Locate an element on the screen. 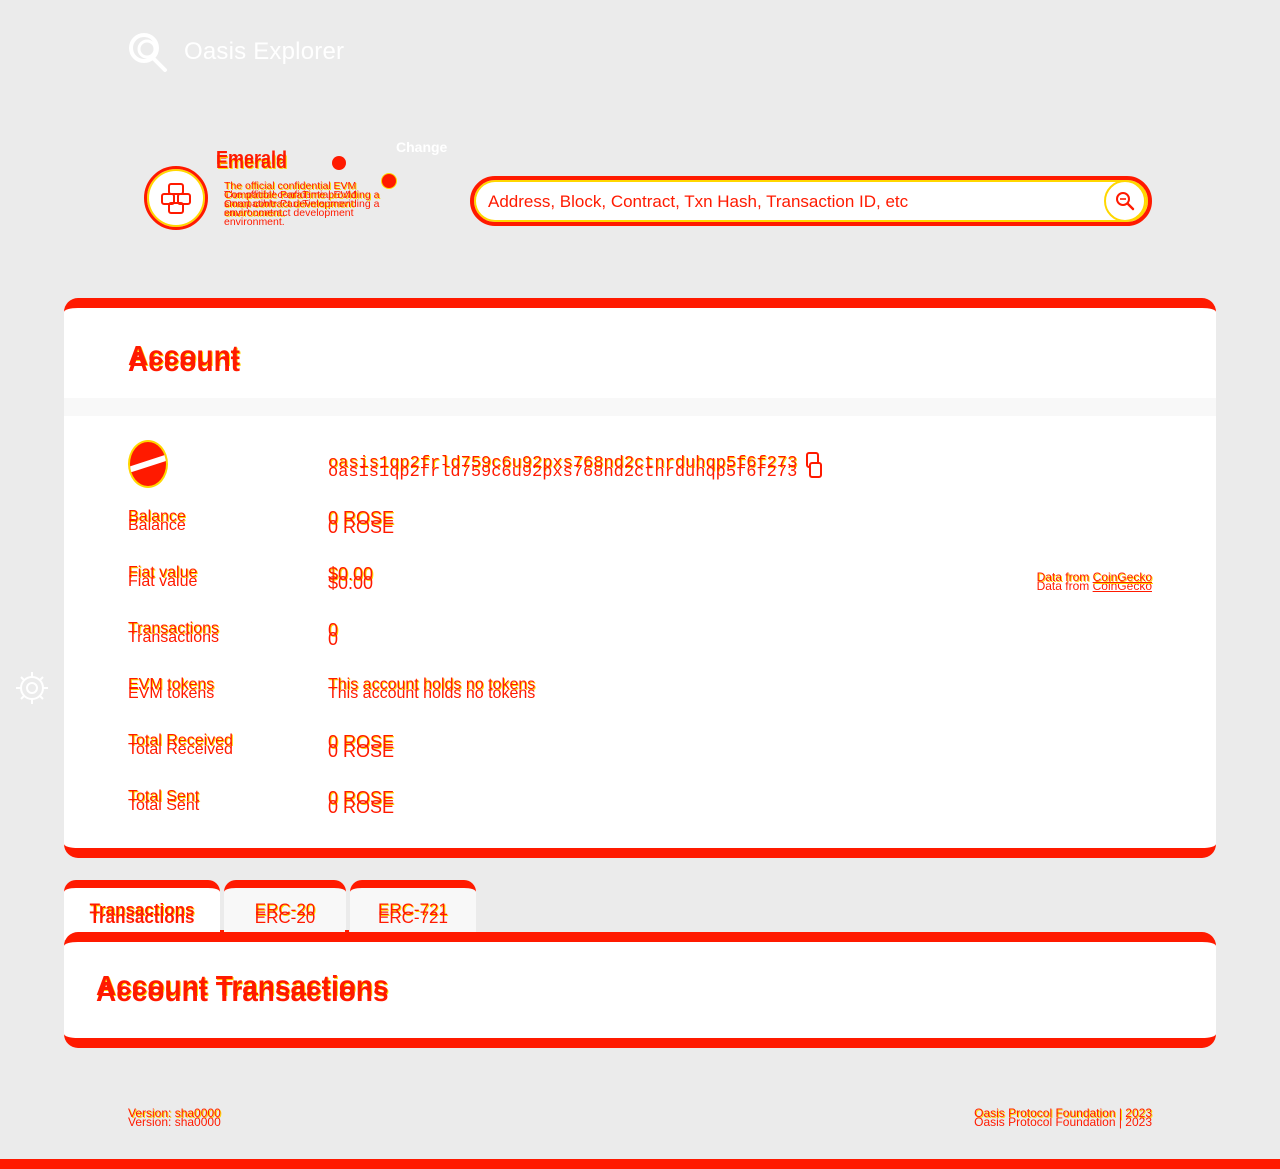 This screenshot has width=1280, height=1169. fiat-source: Data from CoinGecko is located at coordinates (1094, 577).